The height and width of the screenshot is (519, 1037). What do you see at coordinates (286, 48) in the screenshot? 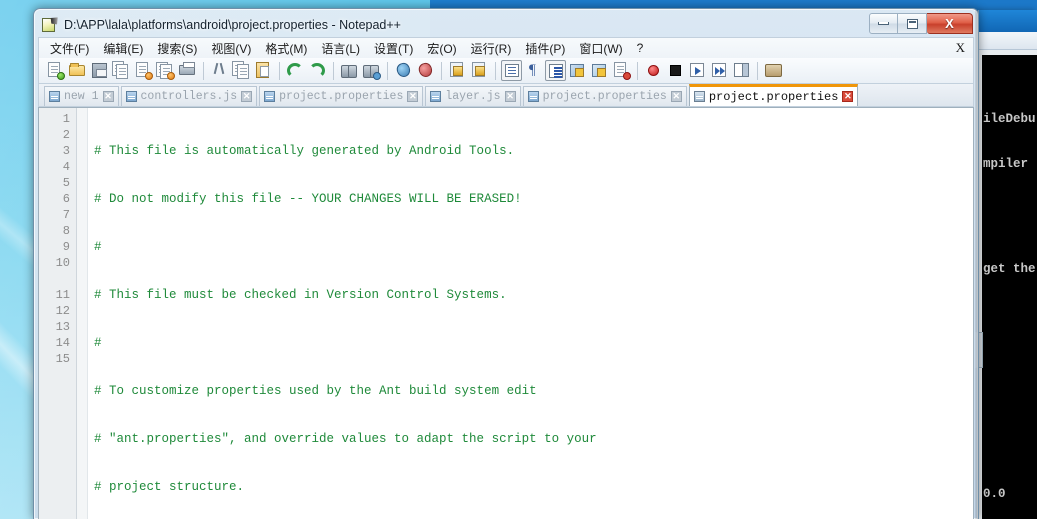
I see `menu-item-format: 格式(M)` at bounding box center [286, 48].